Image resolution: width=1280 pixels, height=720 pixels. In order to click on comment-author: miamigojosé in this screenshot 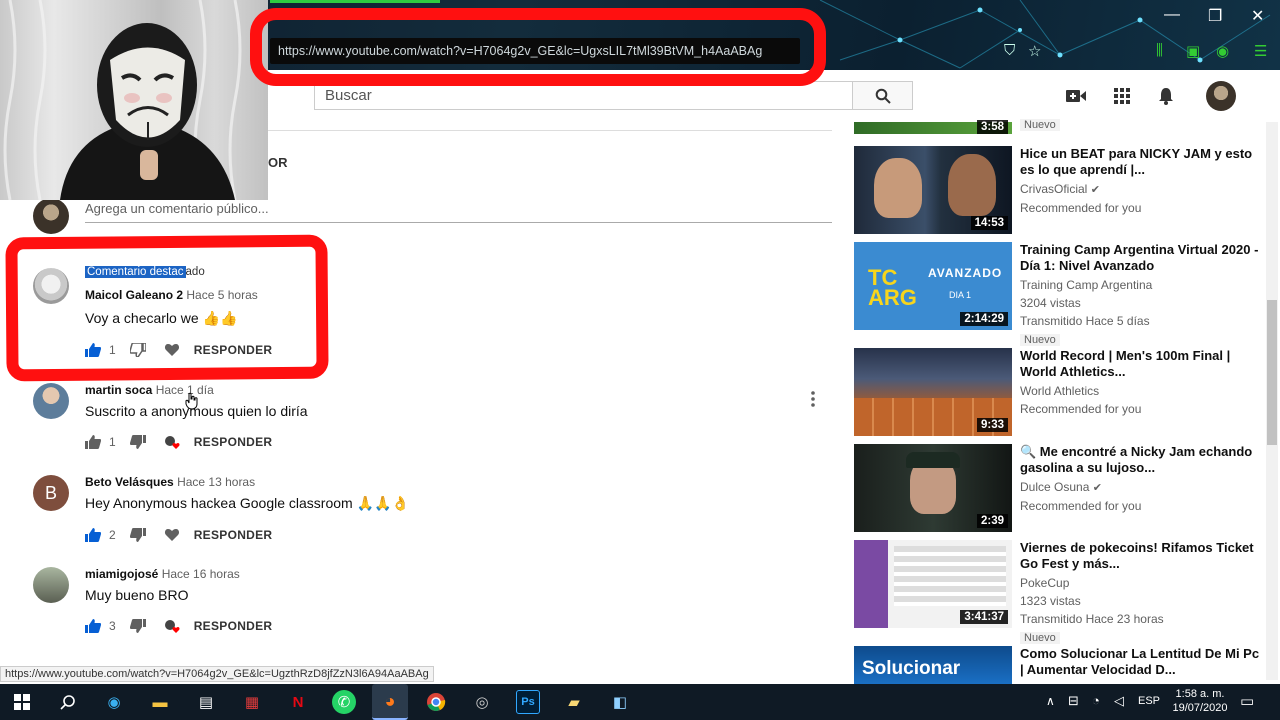, I will do `click(121, 574)`.